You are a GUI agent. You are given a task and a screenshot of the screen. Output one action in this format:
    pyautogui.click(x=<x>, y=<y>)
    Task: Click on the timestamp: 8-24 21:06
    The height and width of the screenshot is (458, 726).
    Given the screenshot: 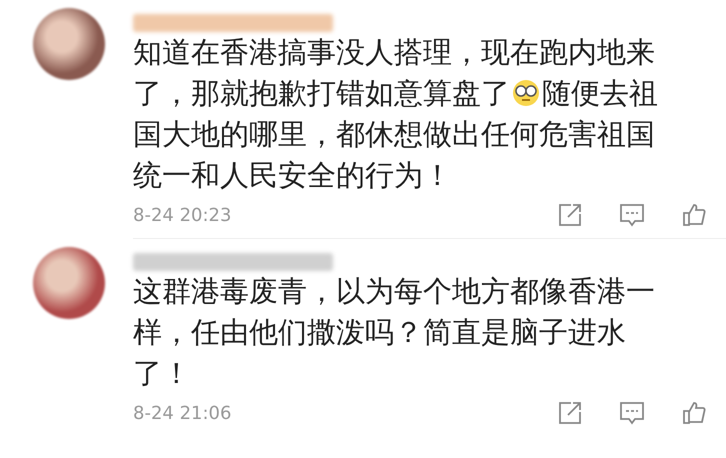 What is the action you would take?
    pyautogui.click(x=182, y=413)
    